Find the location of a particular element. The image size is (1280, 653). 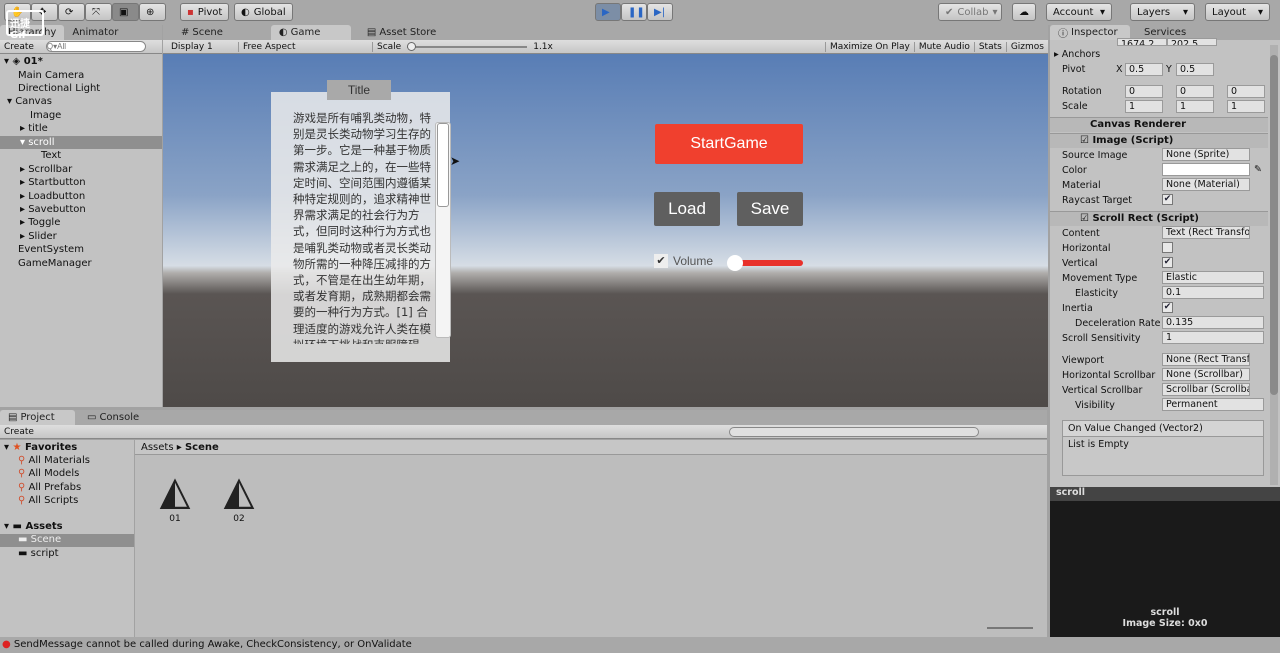

horizontal-checkbox is located at coordinates (1167, 247).